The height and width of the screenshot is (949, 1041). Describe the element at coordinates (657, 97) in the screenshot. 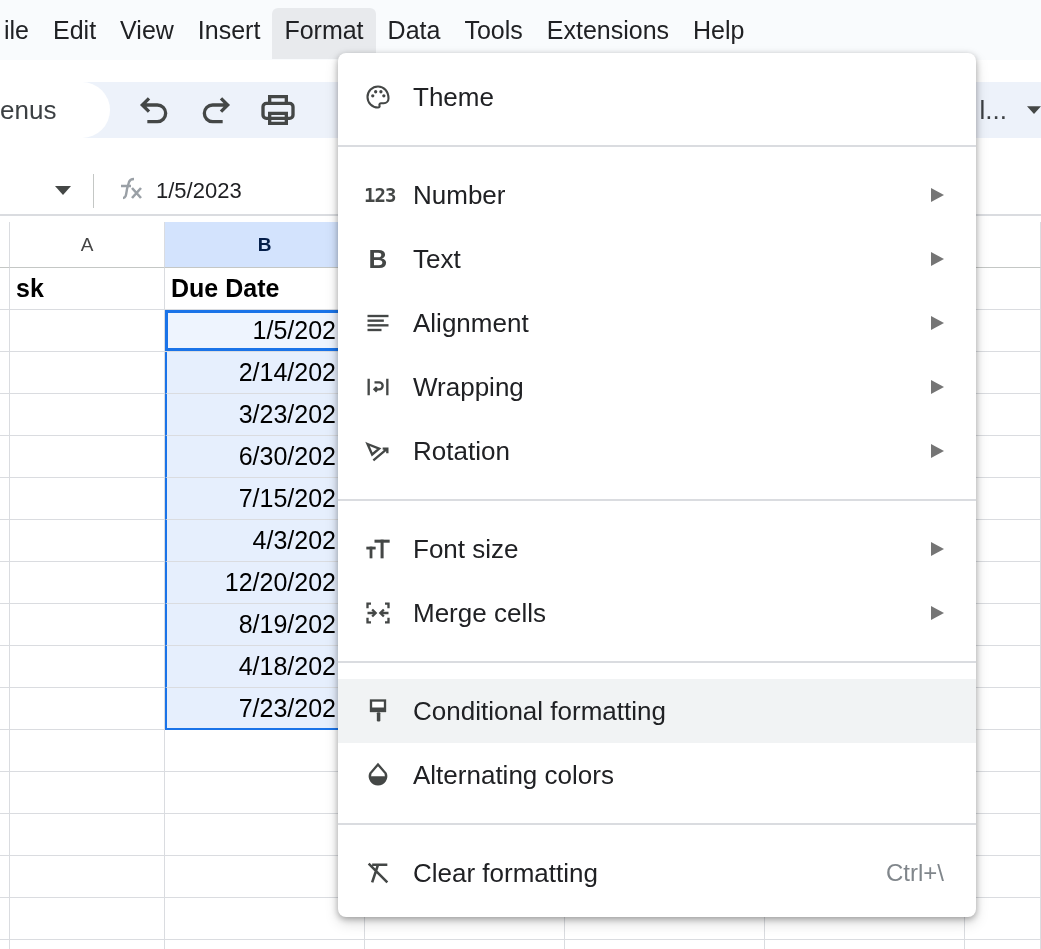

I see `menu-item: Theme` at that location.